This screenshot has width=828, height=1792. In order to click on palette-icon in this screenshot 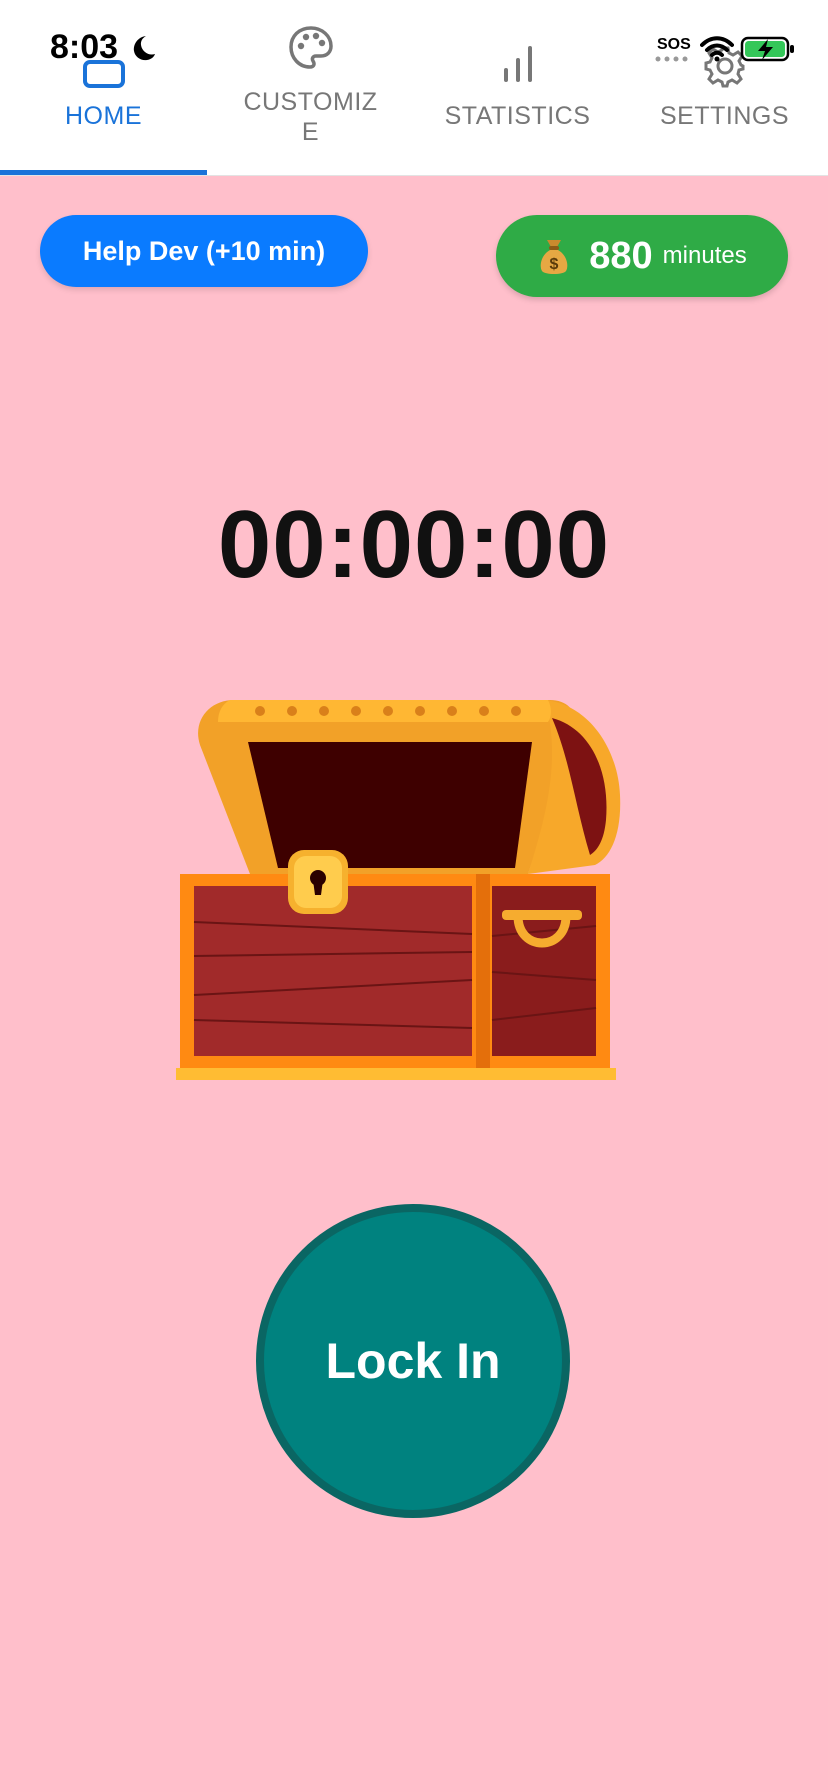, I will do `click(310, 47)`.